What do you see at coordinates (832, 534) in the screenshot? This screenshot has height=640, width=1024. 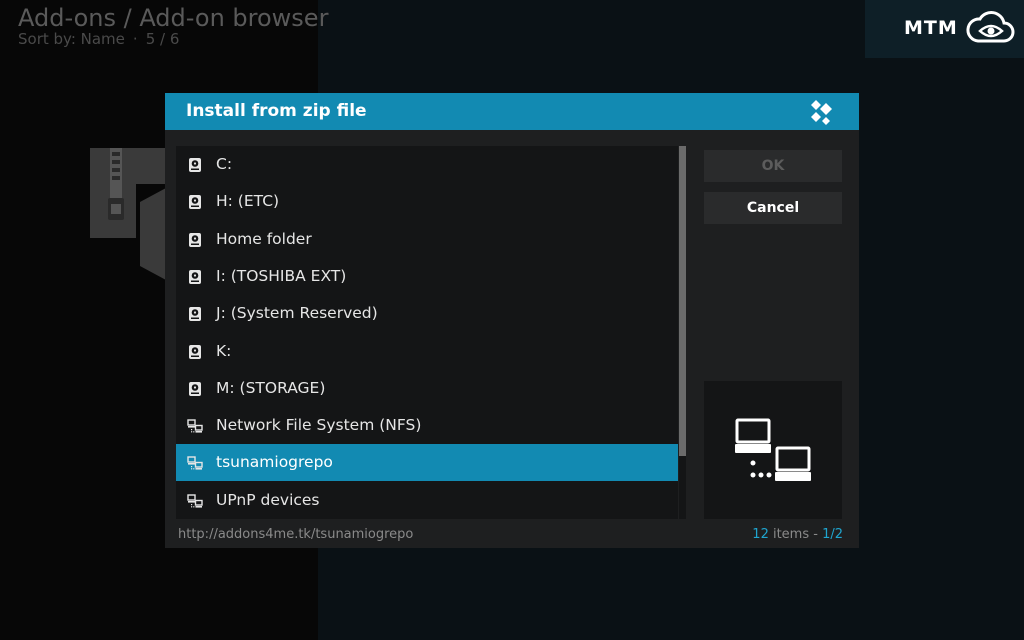 I see `page-indicator: 1/2` at bounding box center [832, 534].